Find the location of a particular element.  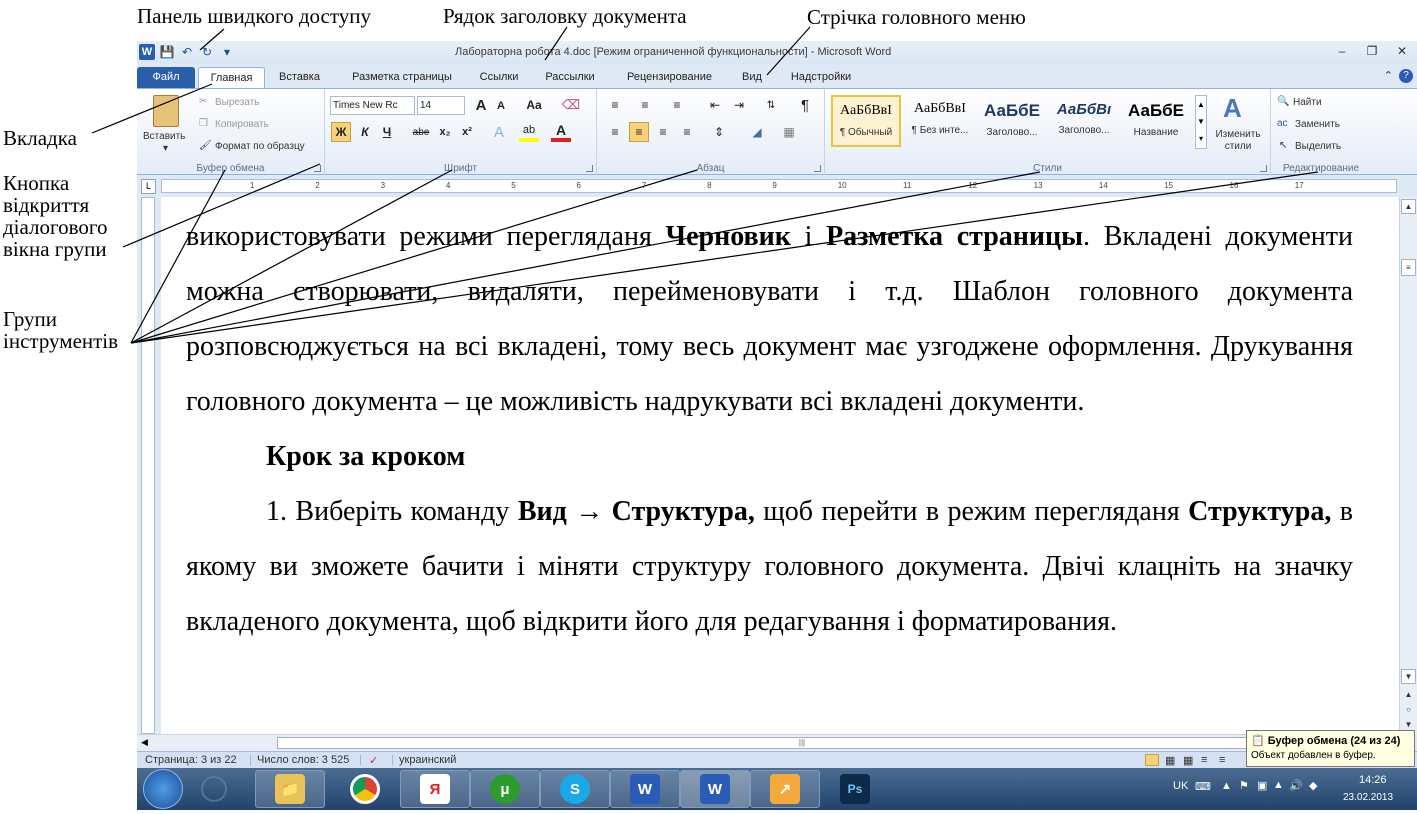

text-effects-icon: A is located at coordinates (499, 132).